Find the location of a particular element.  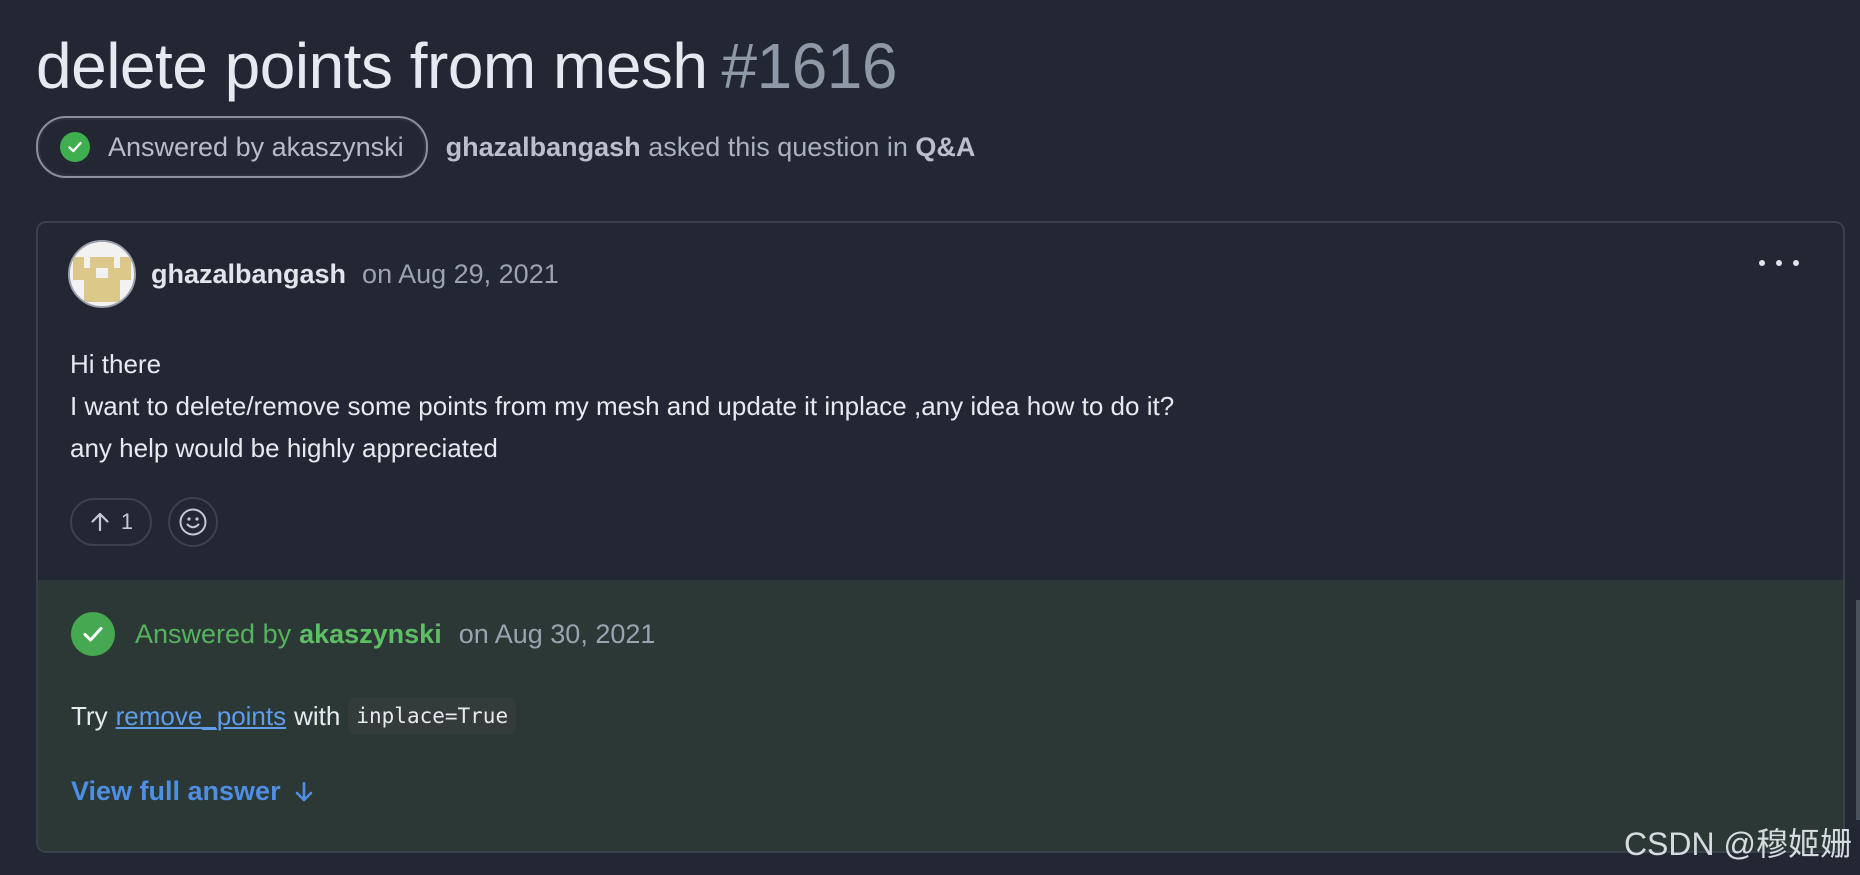

post-date: on Aug 29, 2021 is located at coordinates (460, 274).